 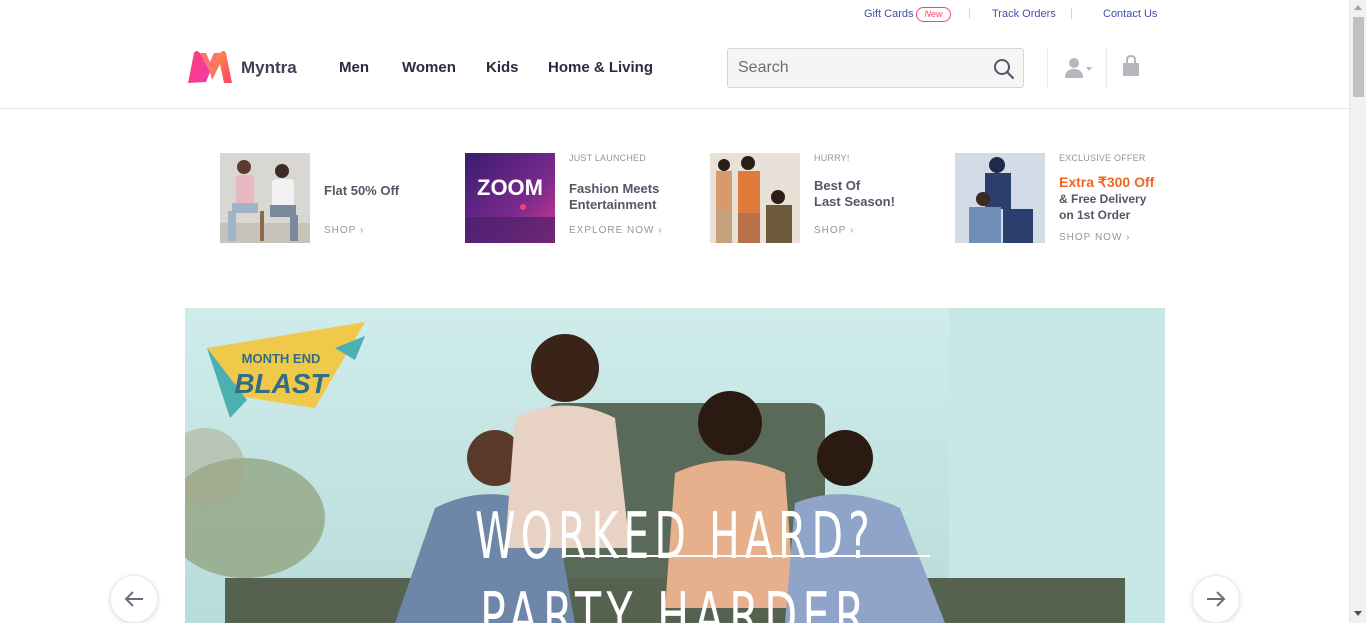 What do you see at coordinates (1358, 613) in the screenshot?
I see `scroll-down-icon` at bounding box center [1358, 613].